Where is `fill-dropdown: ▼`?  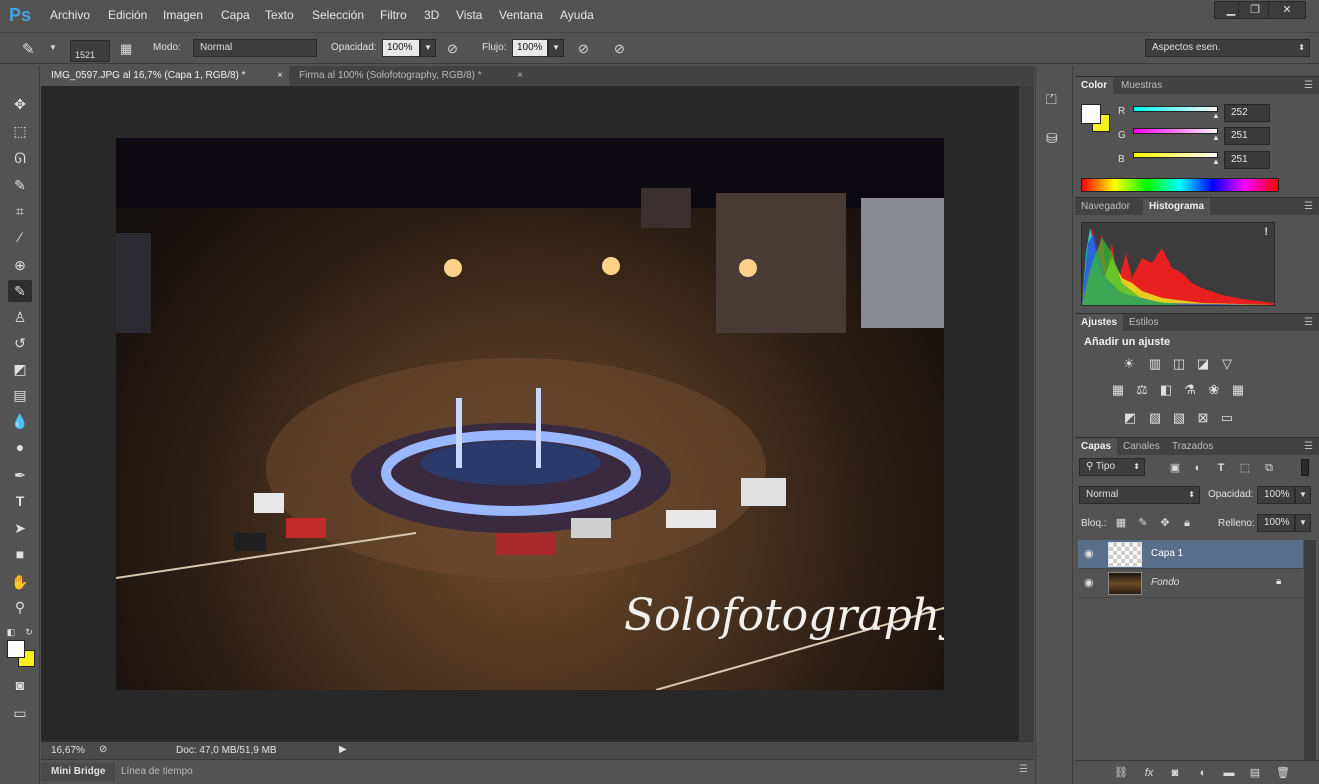 fill-dropdown: ▼ is located at coordinates (1303, 523).